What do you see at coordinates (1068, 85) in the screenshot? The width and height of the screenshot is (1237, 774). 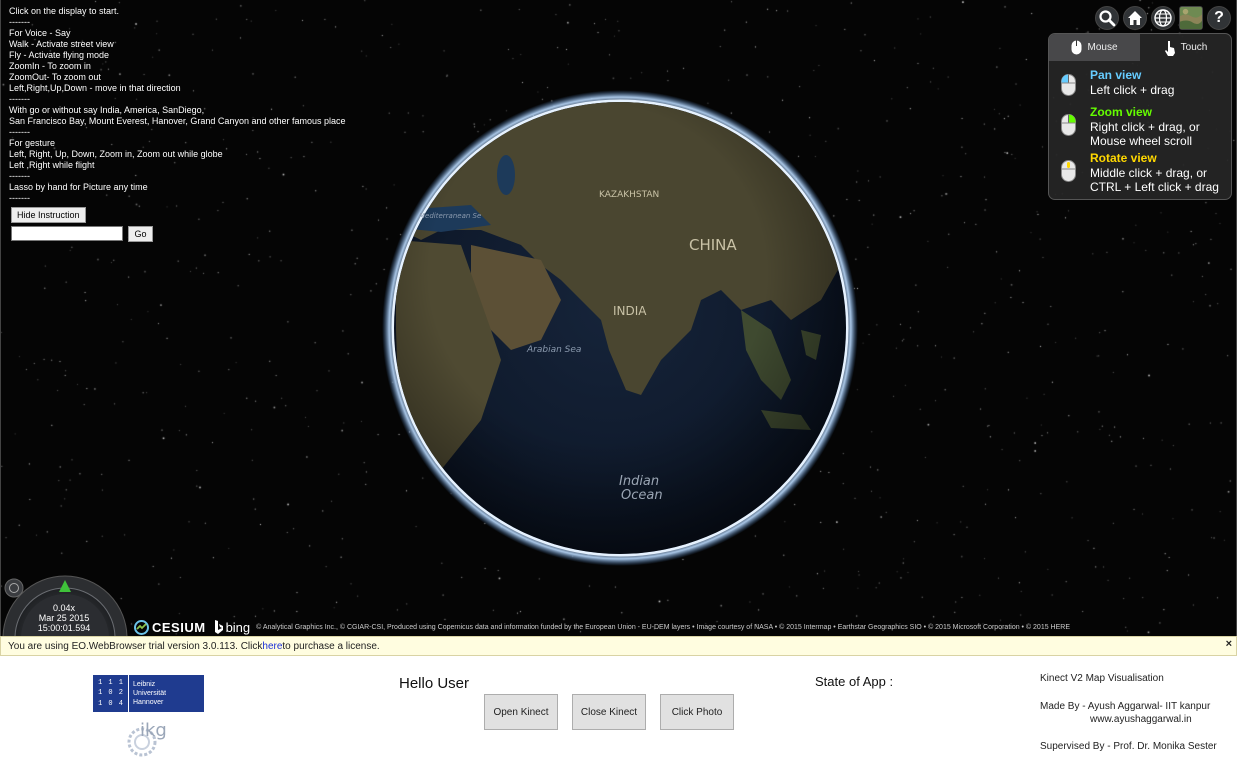 I see `mouse-left-click-icon` at bounding box center [1068, 85].